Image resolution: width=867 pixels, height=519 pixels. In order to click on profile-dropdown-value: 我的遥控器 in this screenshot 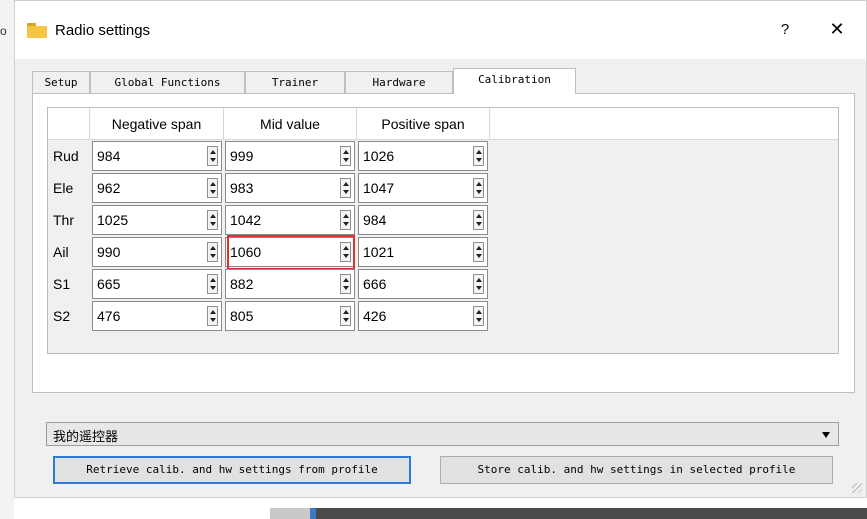, I will do `click(86, 436)`.